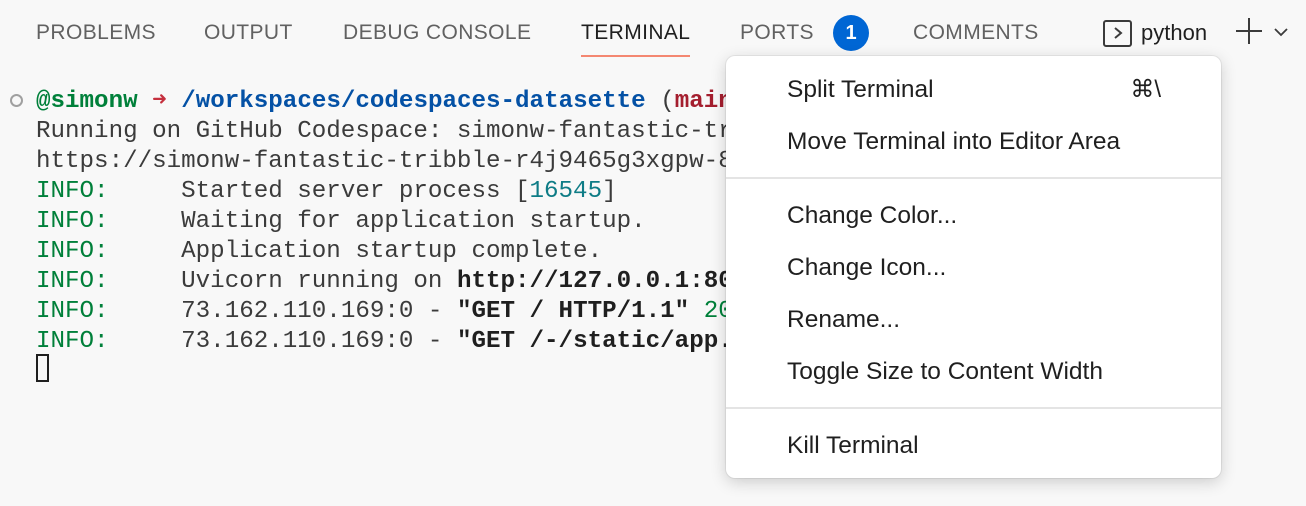 This screenshot has height=506, width=1306. I want to click on tab-debug-console: DEBUG CONSOLE, so click(437, 33).